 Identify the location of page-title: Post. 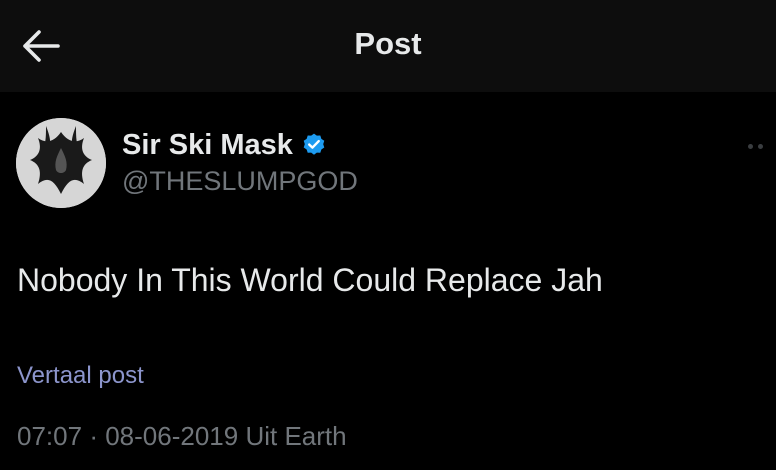
(388, 43).